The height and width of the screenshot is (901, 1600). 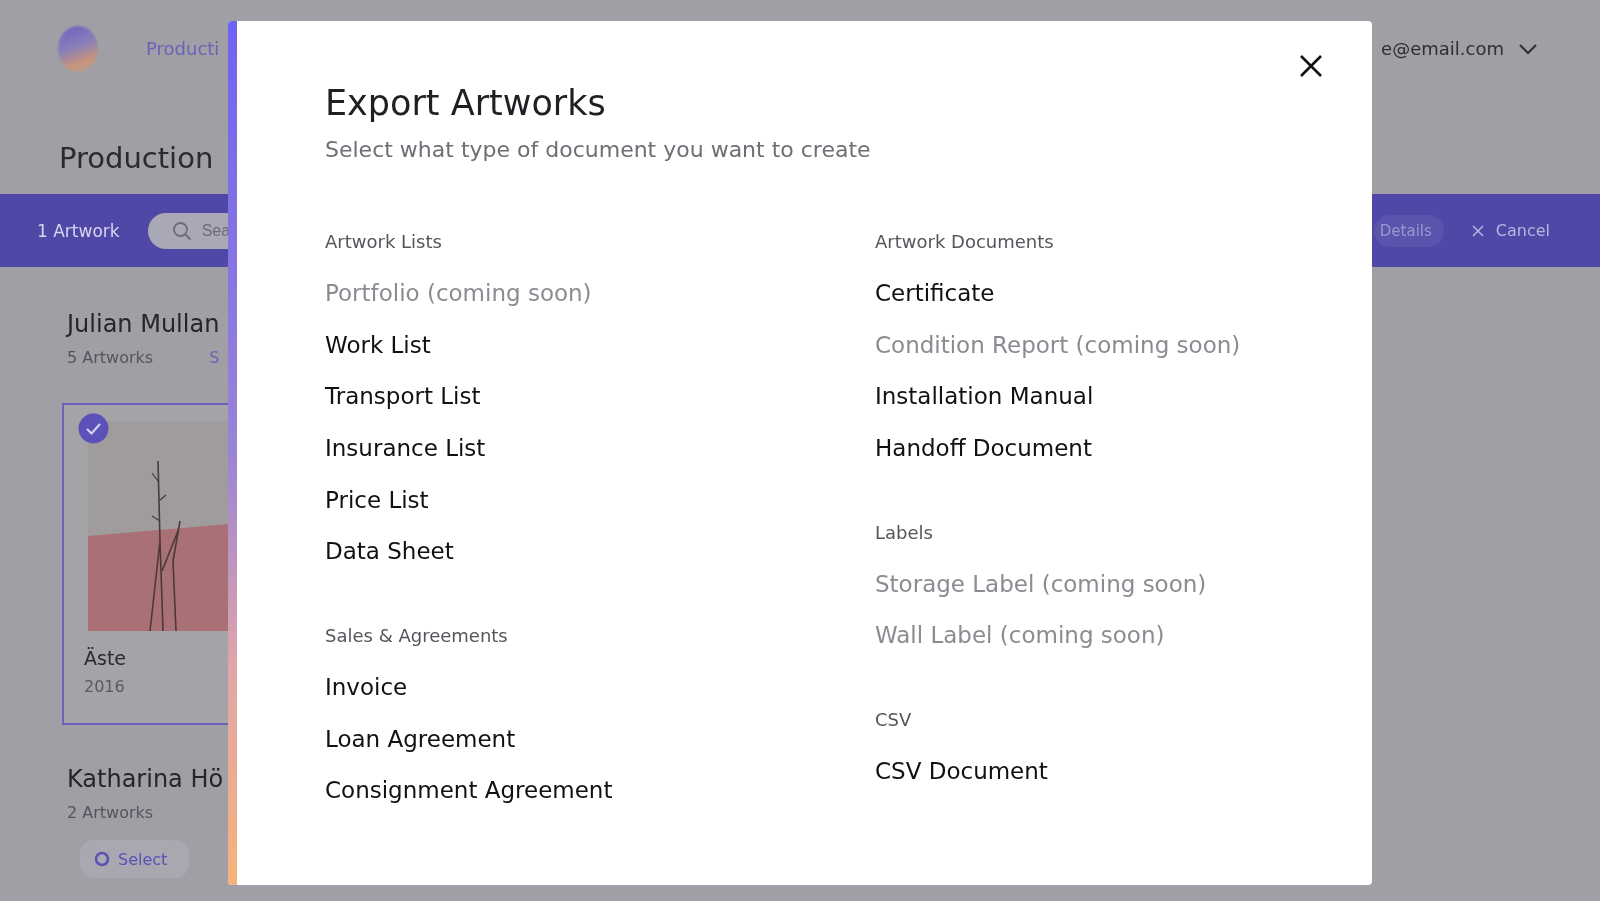 I want to click on document-option: Transport List, so click(x=403, y=396).